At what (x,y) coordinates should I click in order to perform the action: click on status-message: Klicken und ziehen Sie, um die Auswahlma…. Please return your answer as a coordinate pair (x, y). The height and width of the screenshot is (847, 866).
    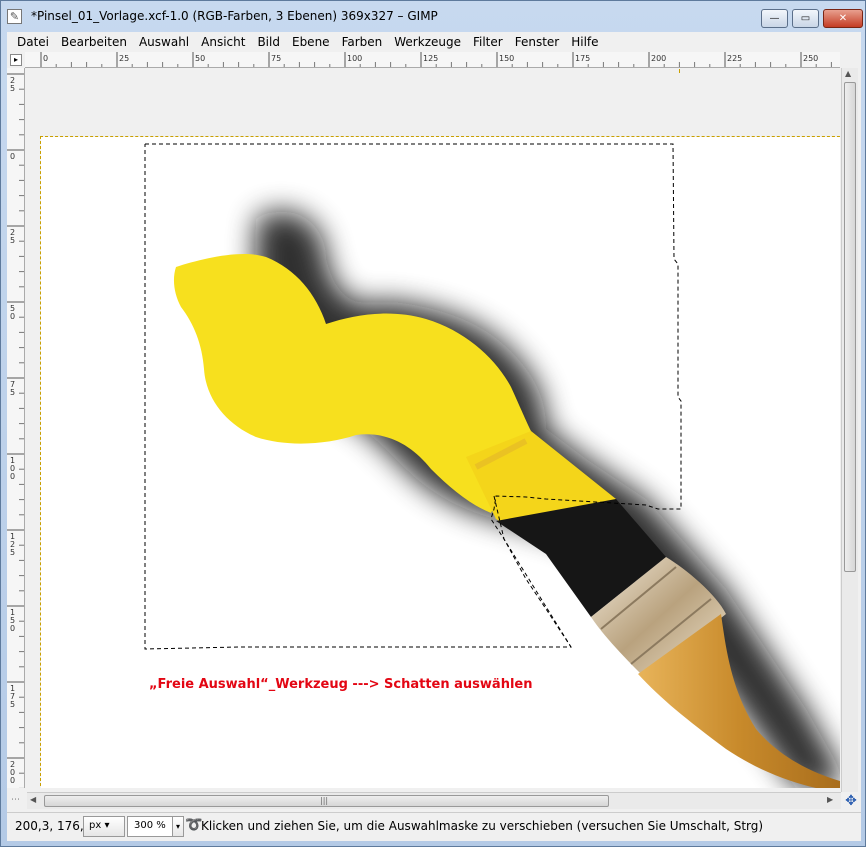
    Looking at the image, I should click on (482, 826).